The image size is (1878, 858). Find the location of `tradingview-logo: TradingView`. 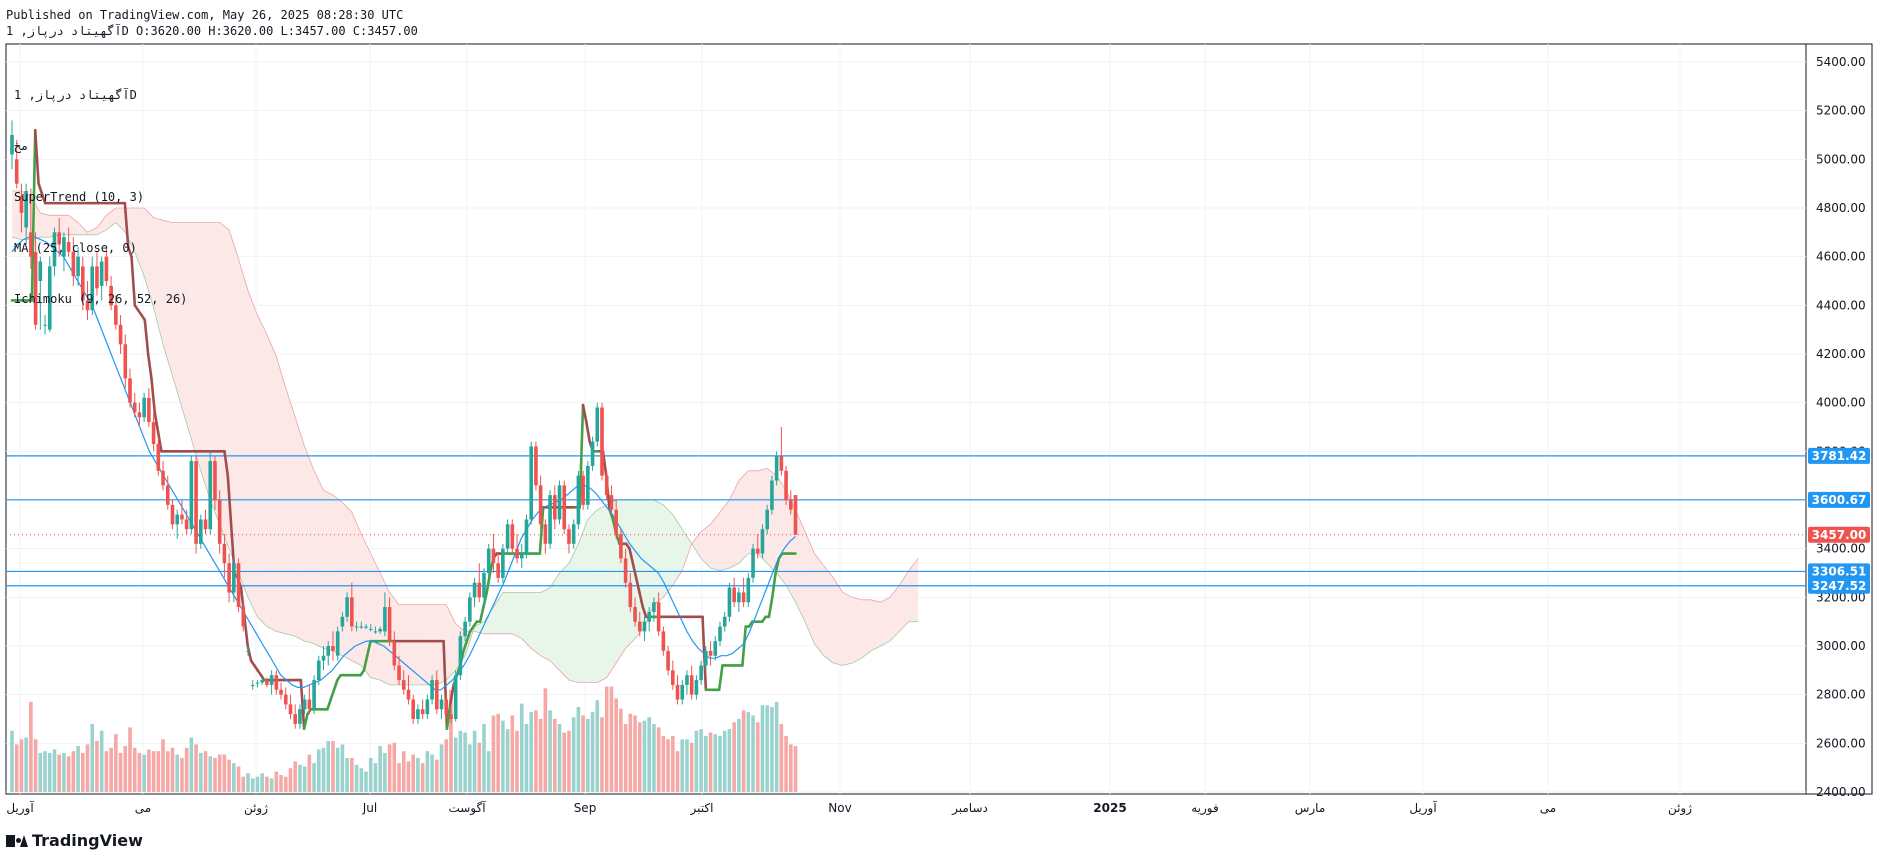

tradingview-logo: TradingView is located at coordinates (74, 840).